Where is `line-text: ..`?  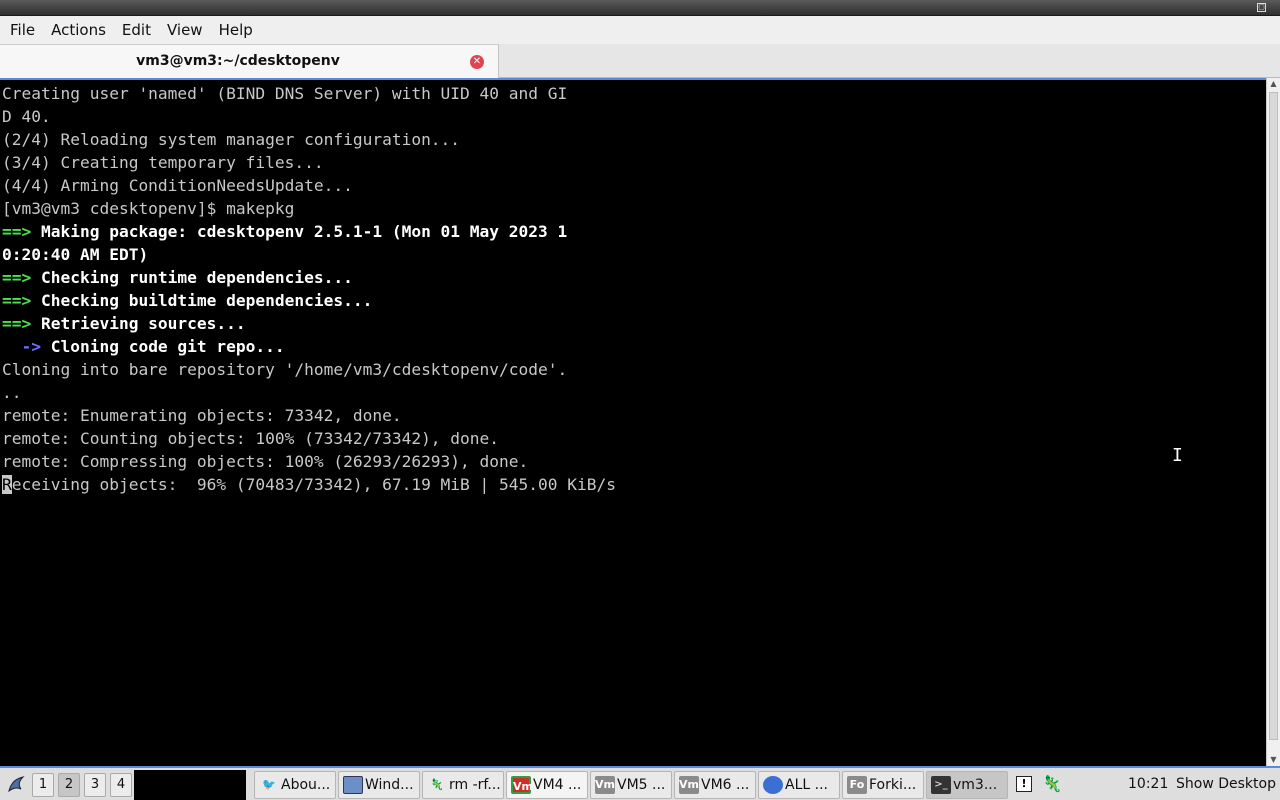 line-text: .. is located at coordinates (12, 392).